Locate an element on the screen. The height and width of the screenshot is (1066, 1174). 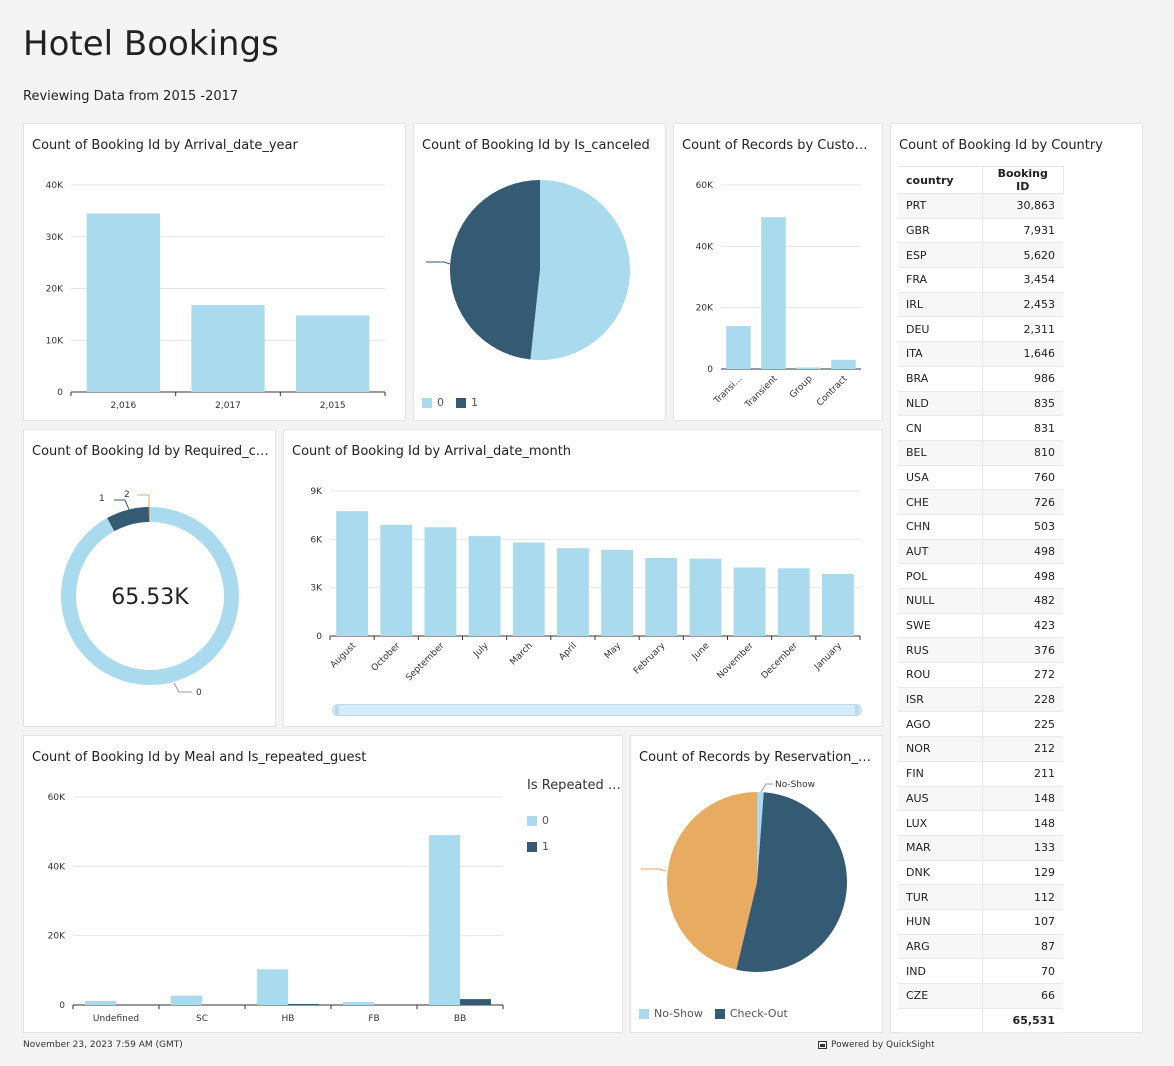
cell-country: GBR is located at coordinates (940, 231).